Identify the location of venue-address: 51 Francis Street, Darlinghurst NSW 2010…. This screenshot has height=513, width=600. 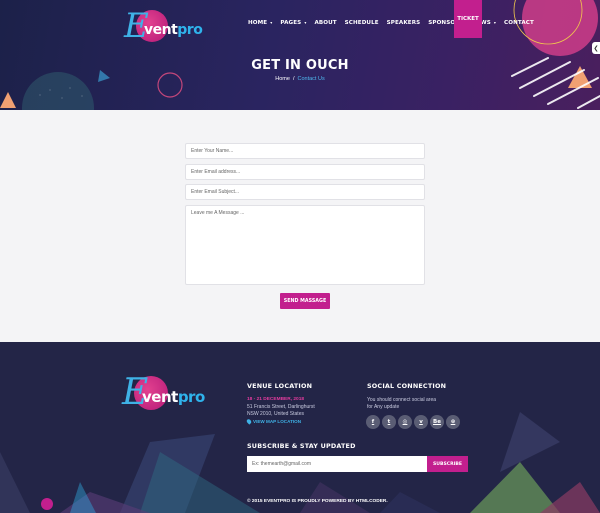
(281, 410).